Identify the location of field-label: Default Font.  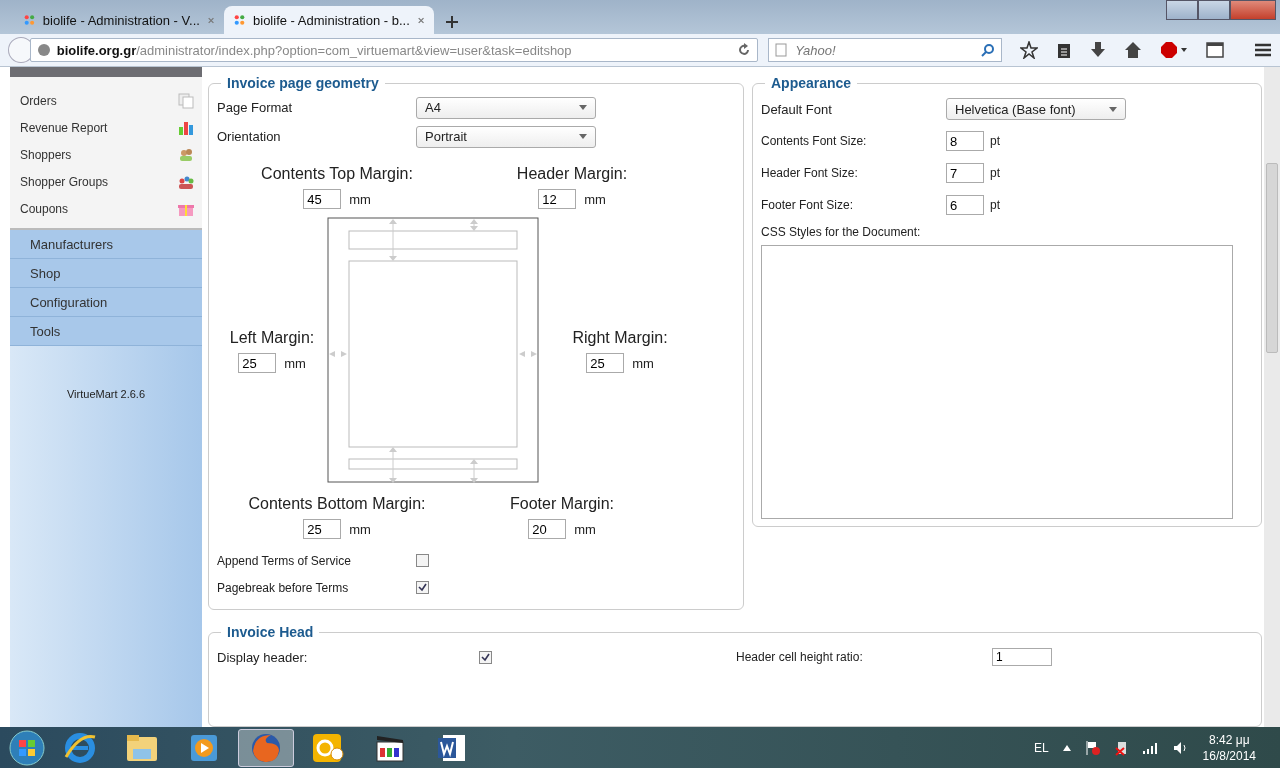
(797, 109).